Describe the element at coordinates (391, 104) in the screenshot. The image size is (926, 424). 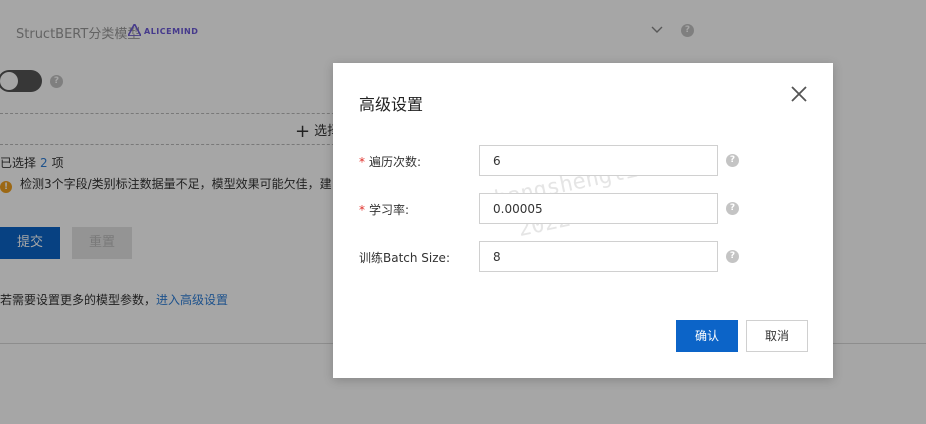
I see `dialog-title: 高级设置` at that location.